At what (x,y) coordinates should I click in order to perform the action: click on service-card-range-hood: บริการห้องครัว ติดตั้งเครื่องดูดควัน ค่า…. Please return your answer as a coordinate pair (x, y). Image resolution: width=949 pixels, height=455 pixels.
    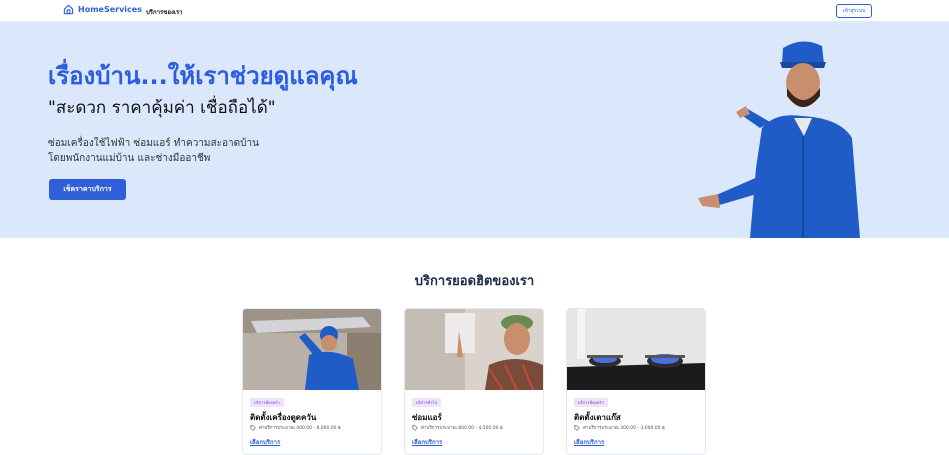
    Looking at the image, I should click on (312, 381).